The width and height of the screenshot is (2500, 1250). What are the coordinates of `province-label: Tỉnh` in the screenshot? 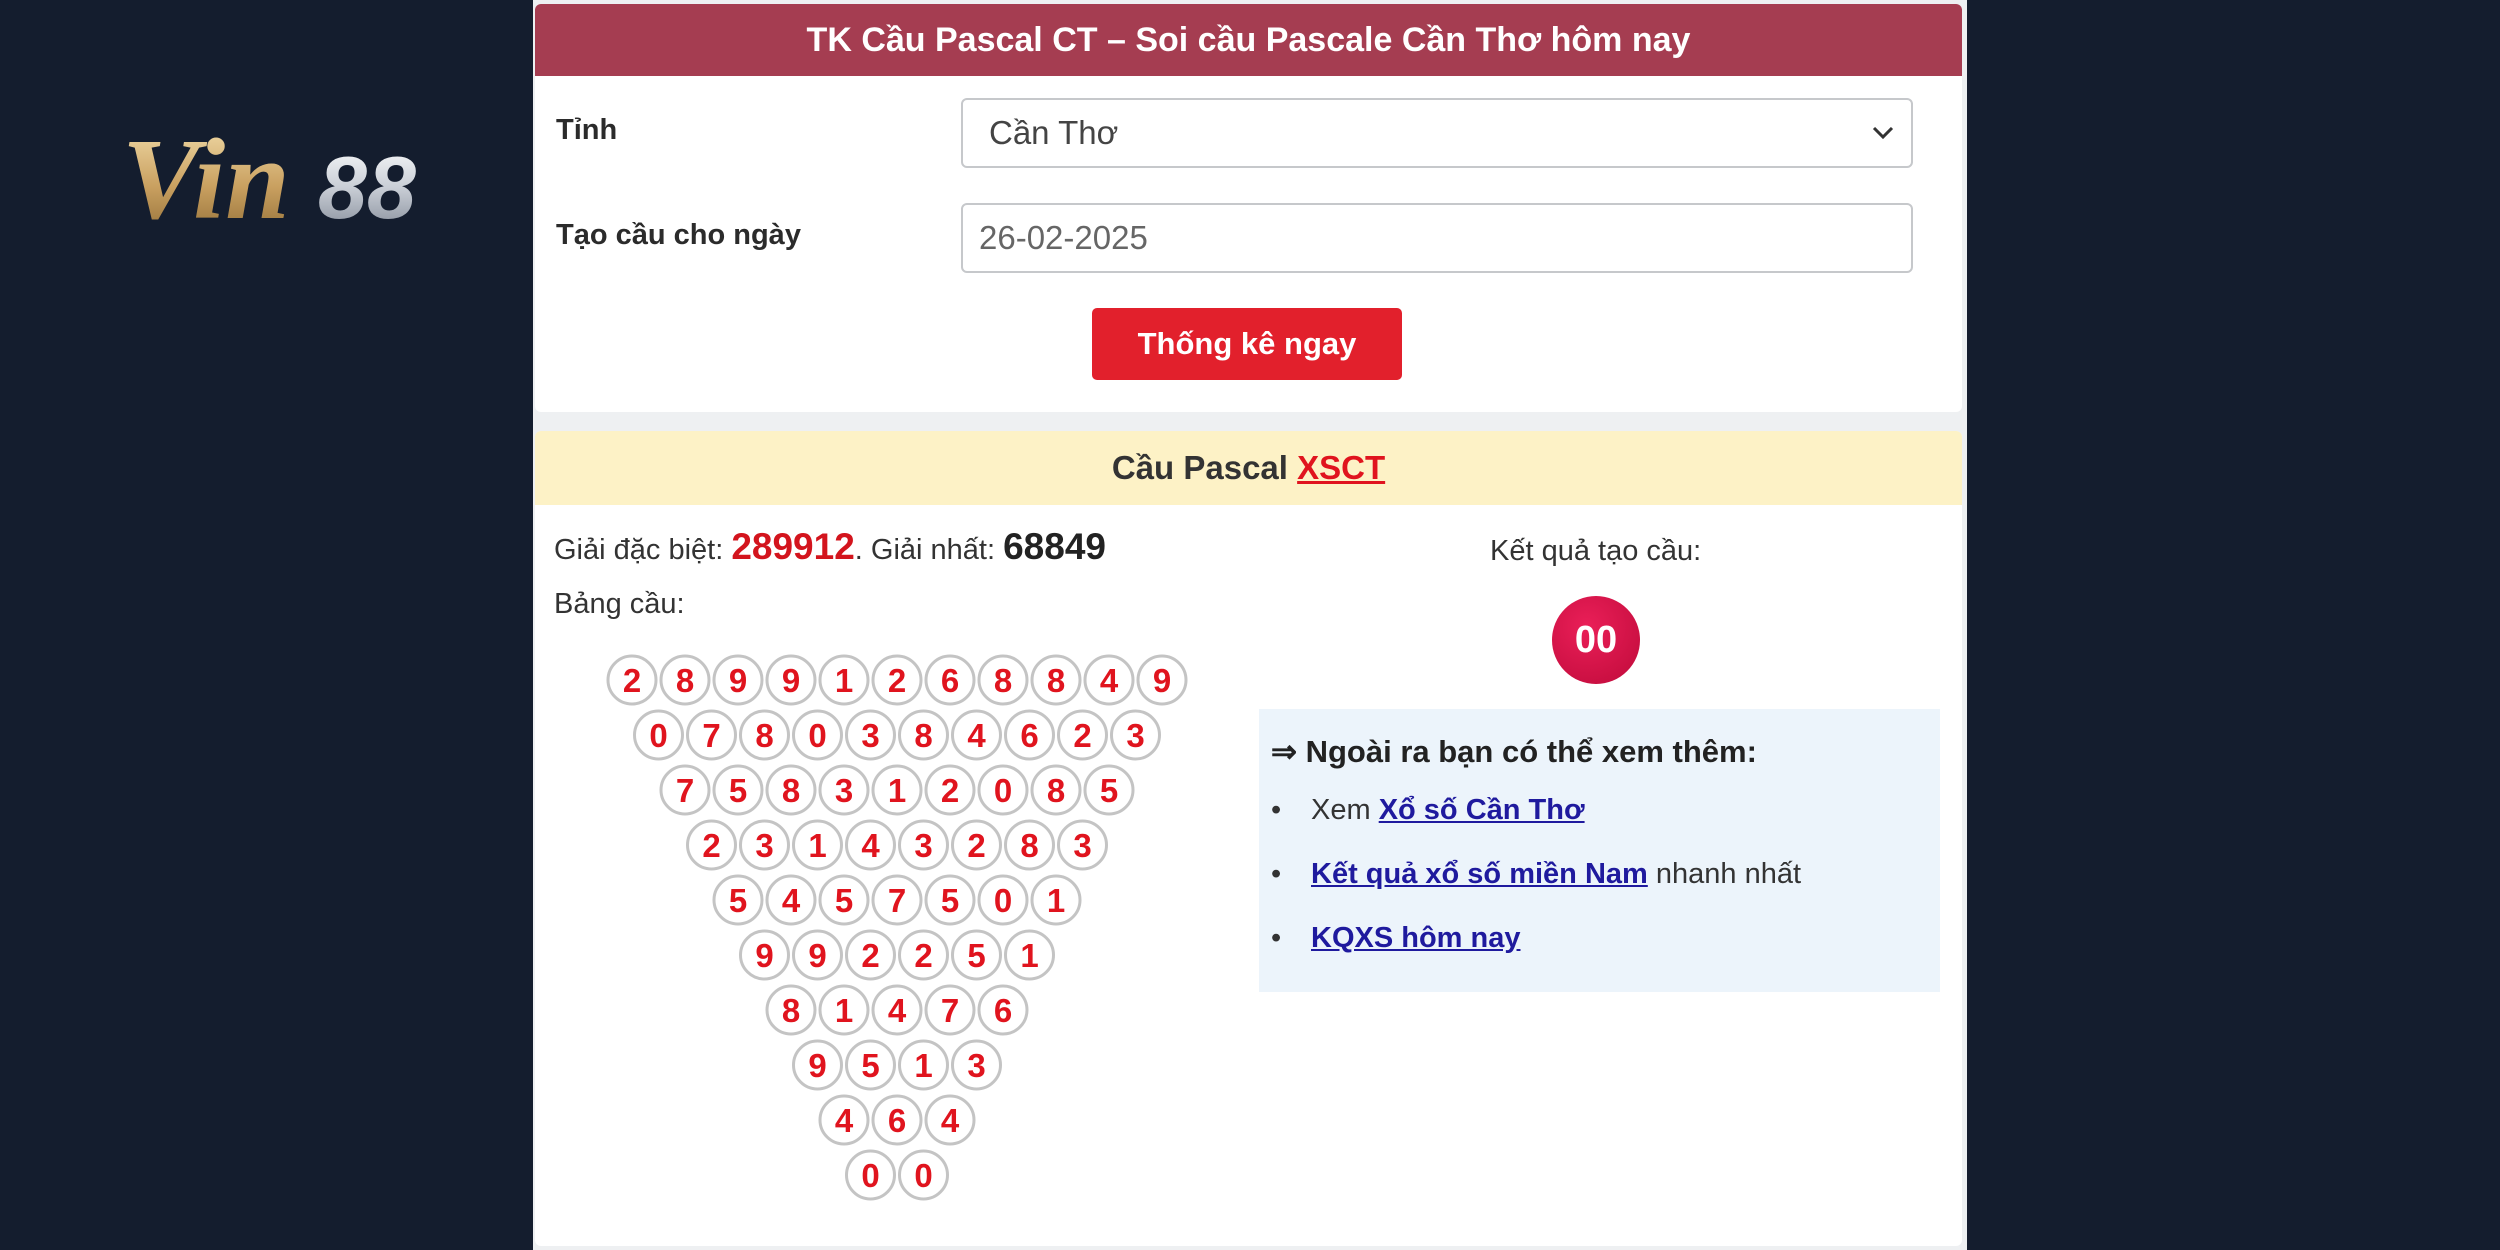 It's located at (587, 130).